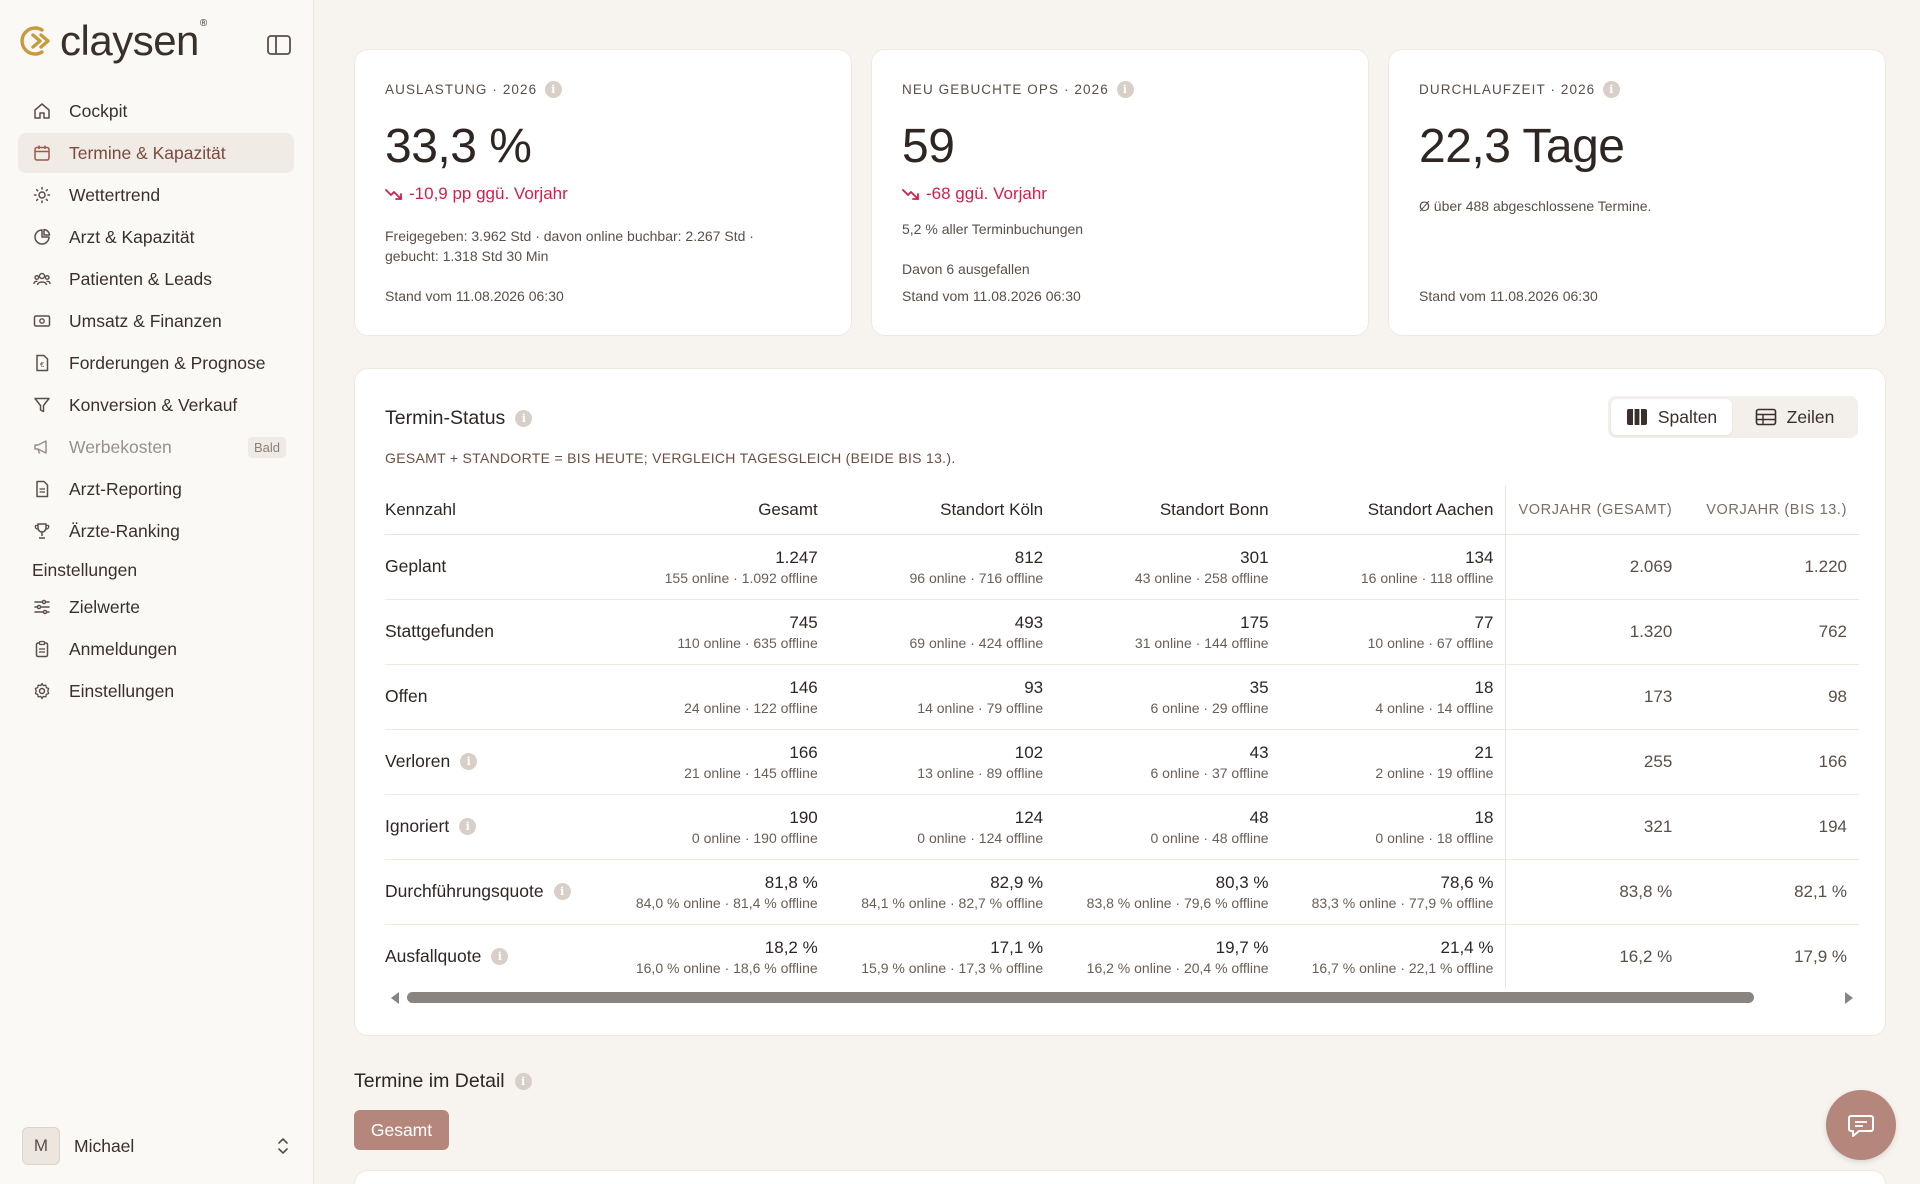 The image size is (1920, 1184). Describe the element at coordinates (156, 111) in the screenshot. I see `nav-item-cockpit: Cockpit` at that location.